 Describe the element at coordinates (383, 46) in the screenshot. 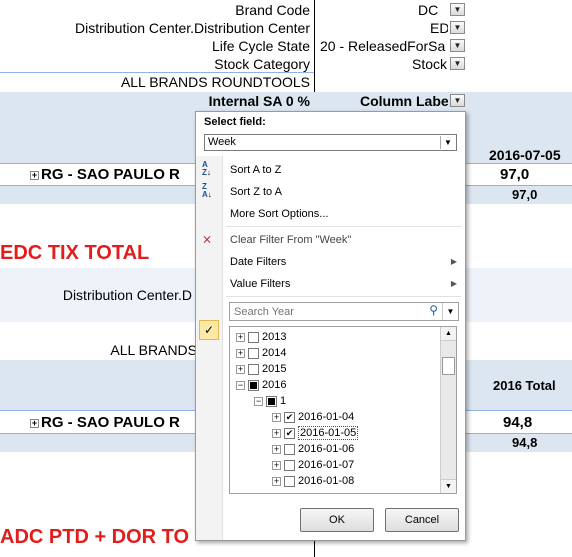

I see `filter-value-life-cycle: 20 - ReleasedForSa` at that location.